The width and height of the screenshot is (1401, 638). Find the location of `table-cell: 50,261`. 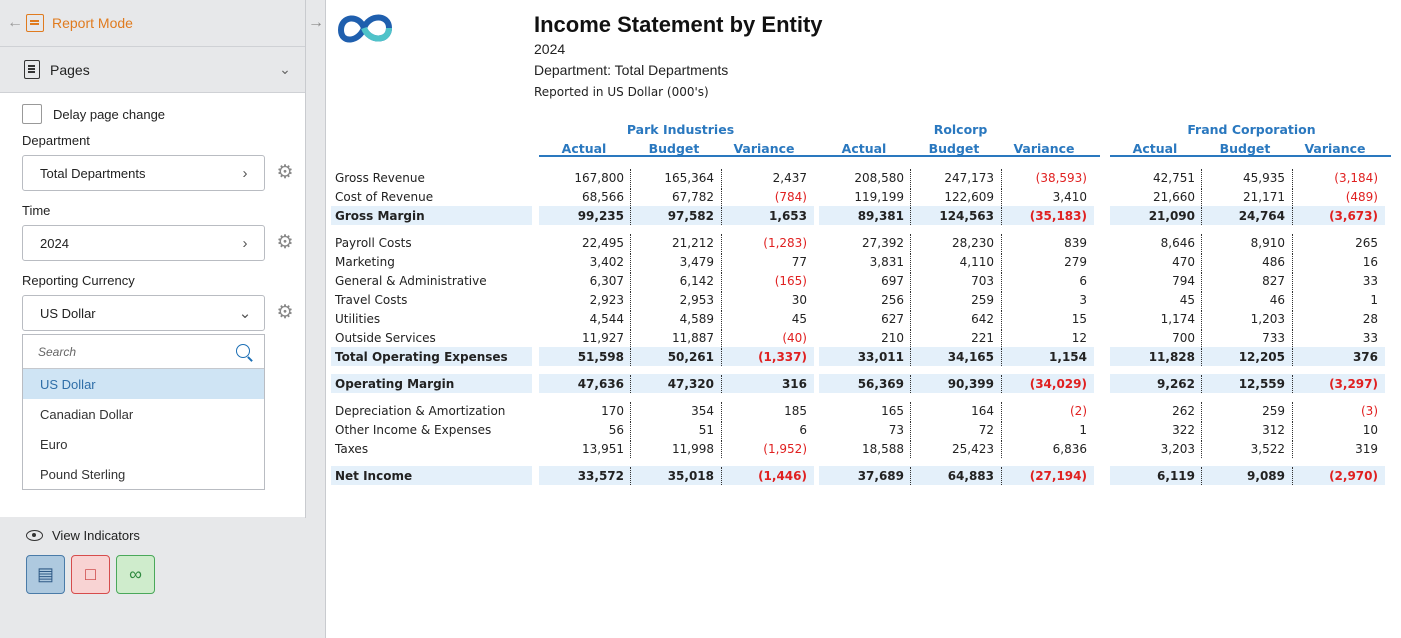

table-cell: 50,261 is located at coordinates (690, 357).